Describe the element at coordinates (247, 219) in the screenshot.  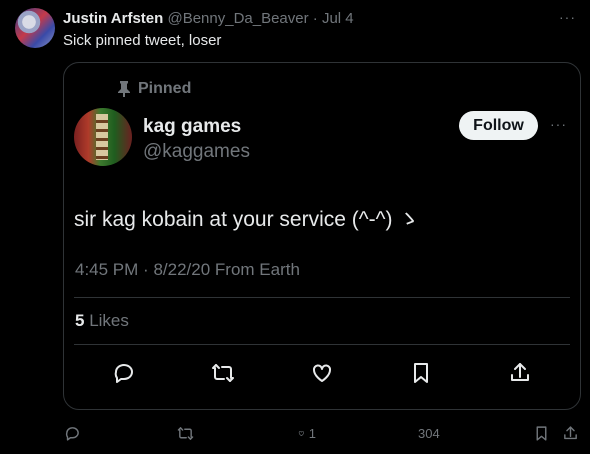
I see `quoted-text: sir kag kobain at your service (^-^) ゝ` at that location.